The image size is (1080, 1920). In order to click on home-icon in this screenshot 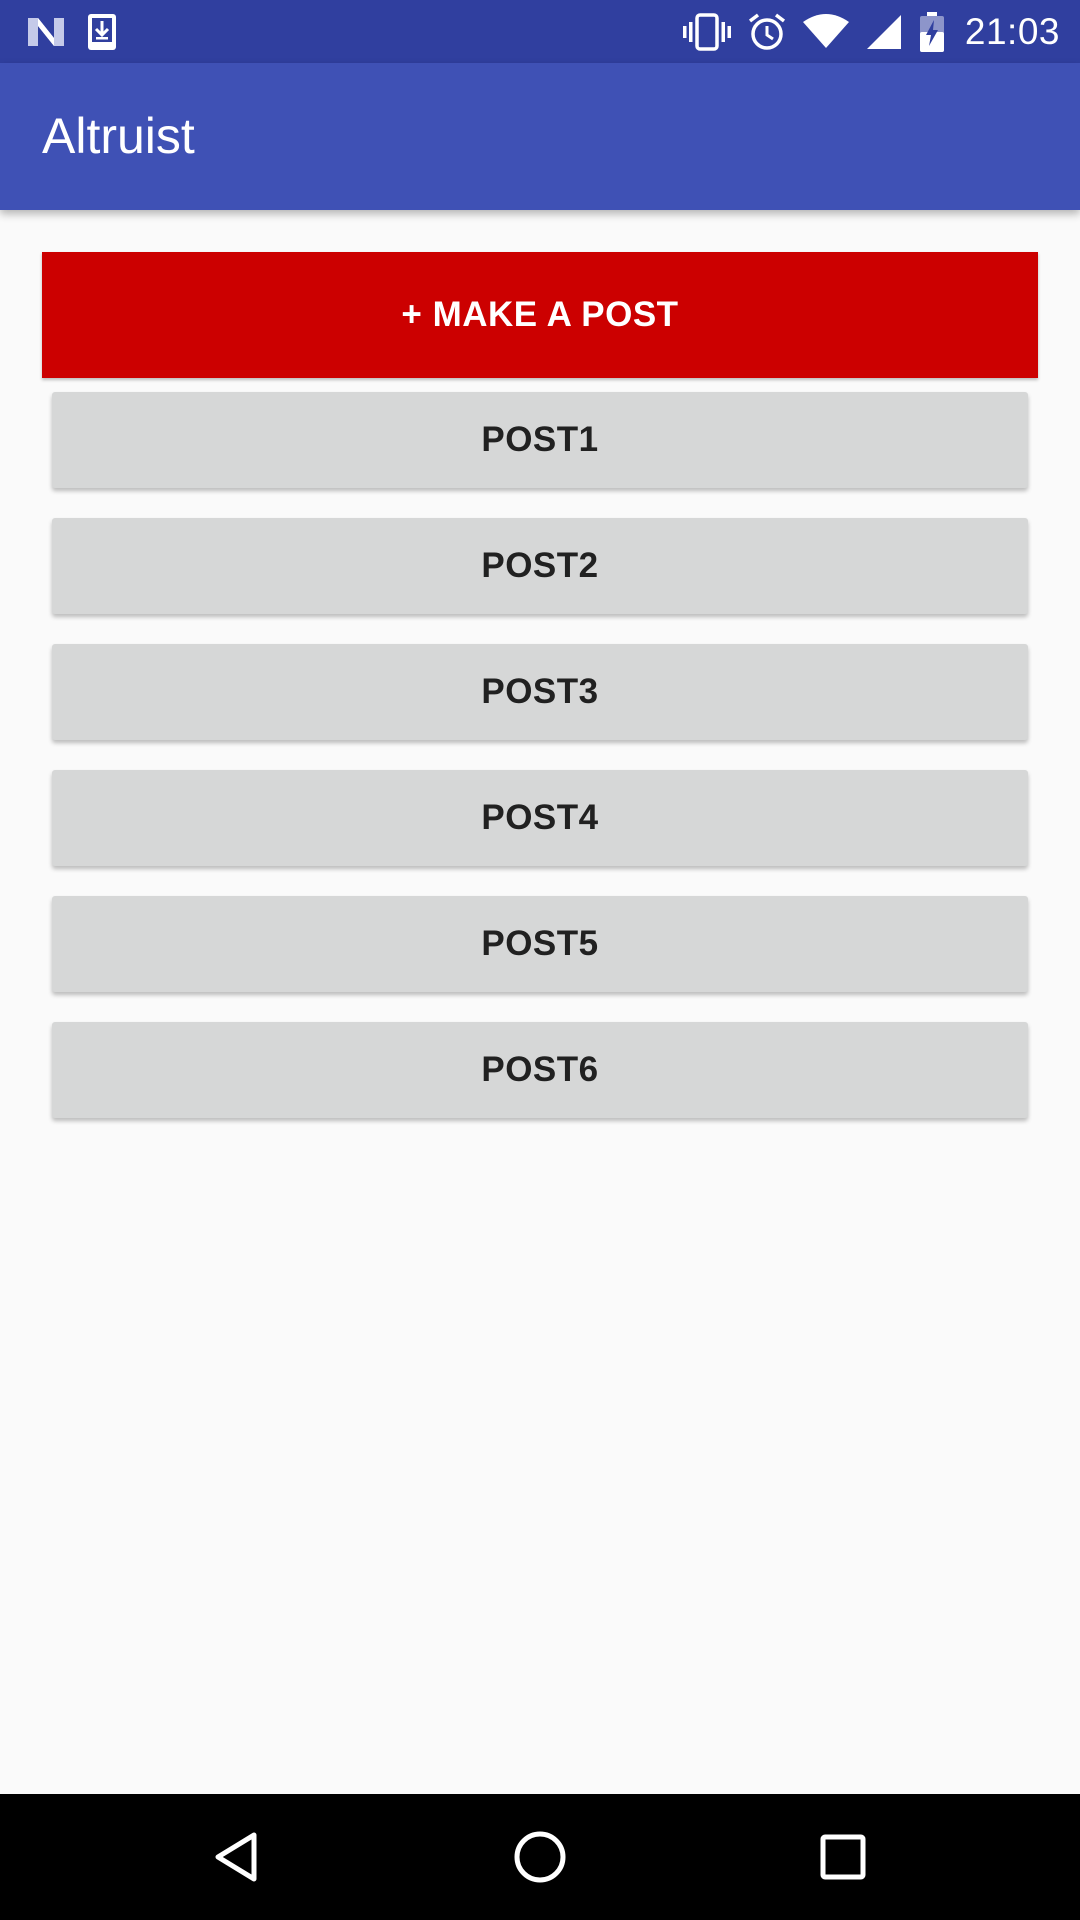, I will do `click(540, 1857)`.